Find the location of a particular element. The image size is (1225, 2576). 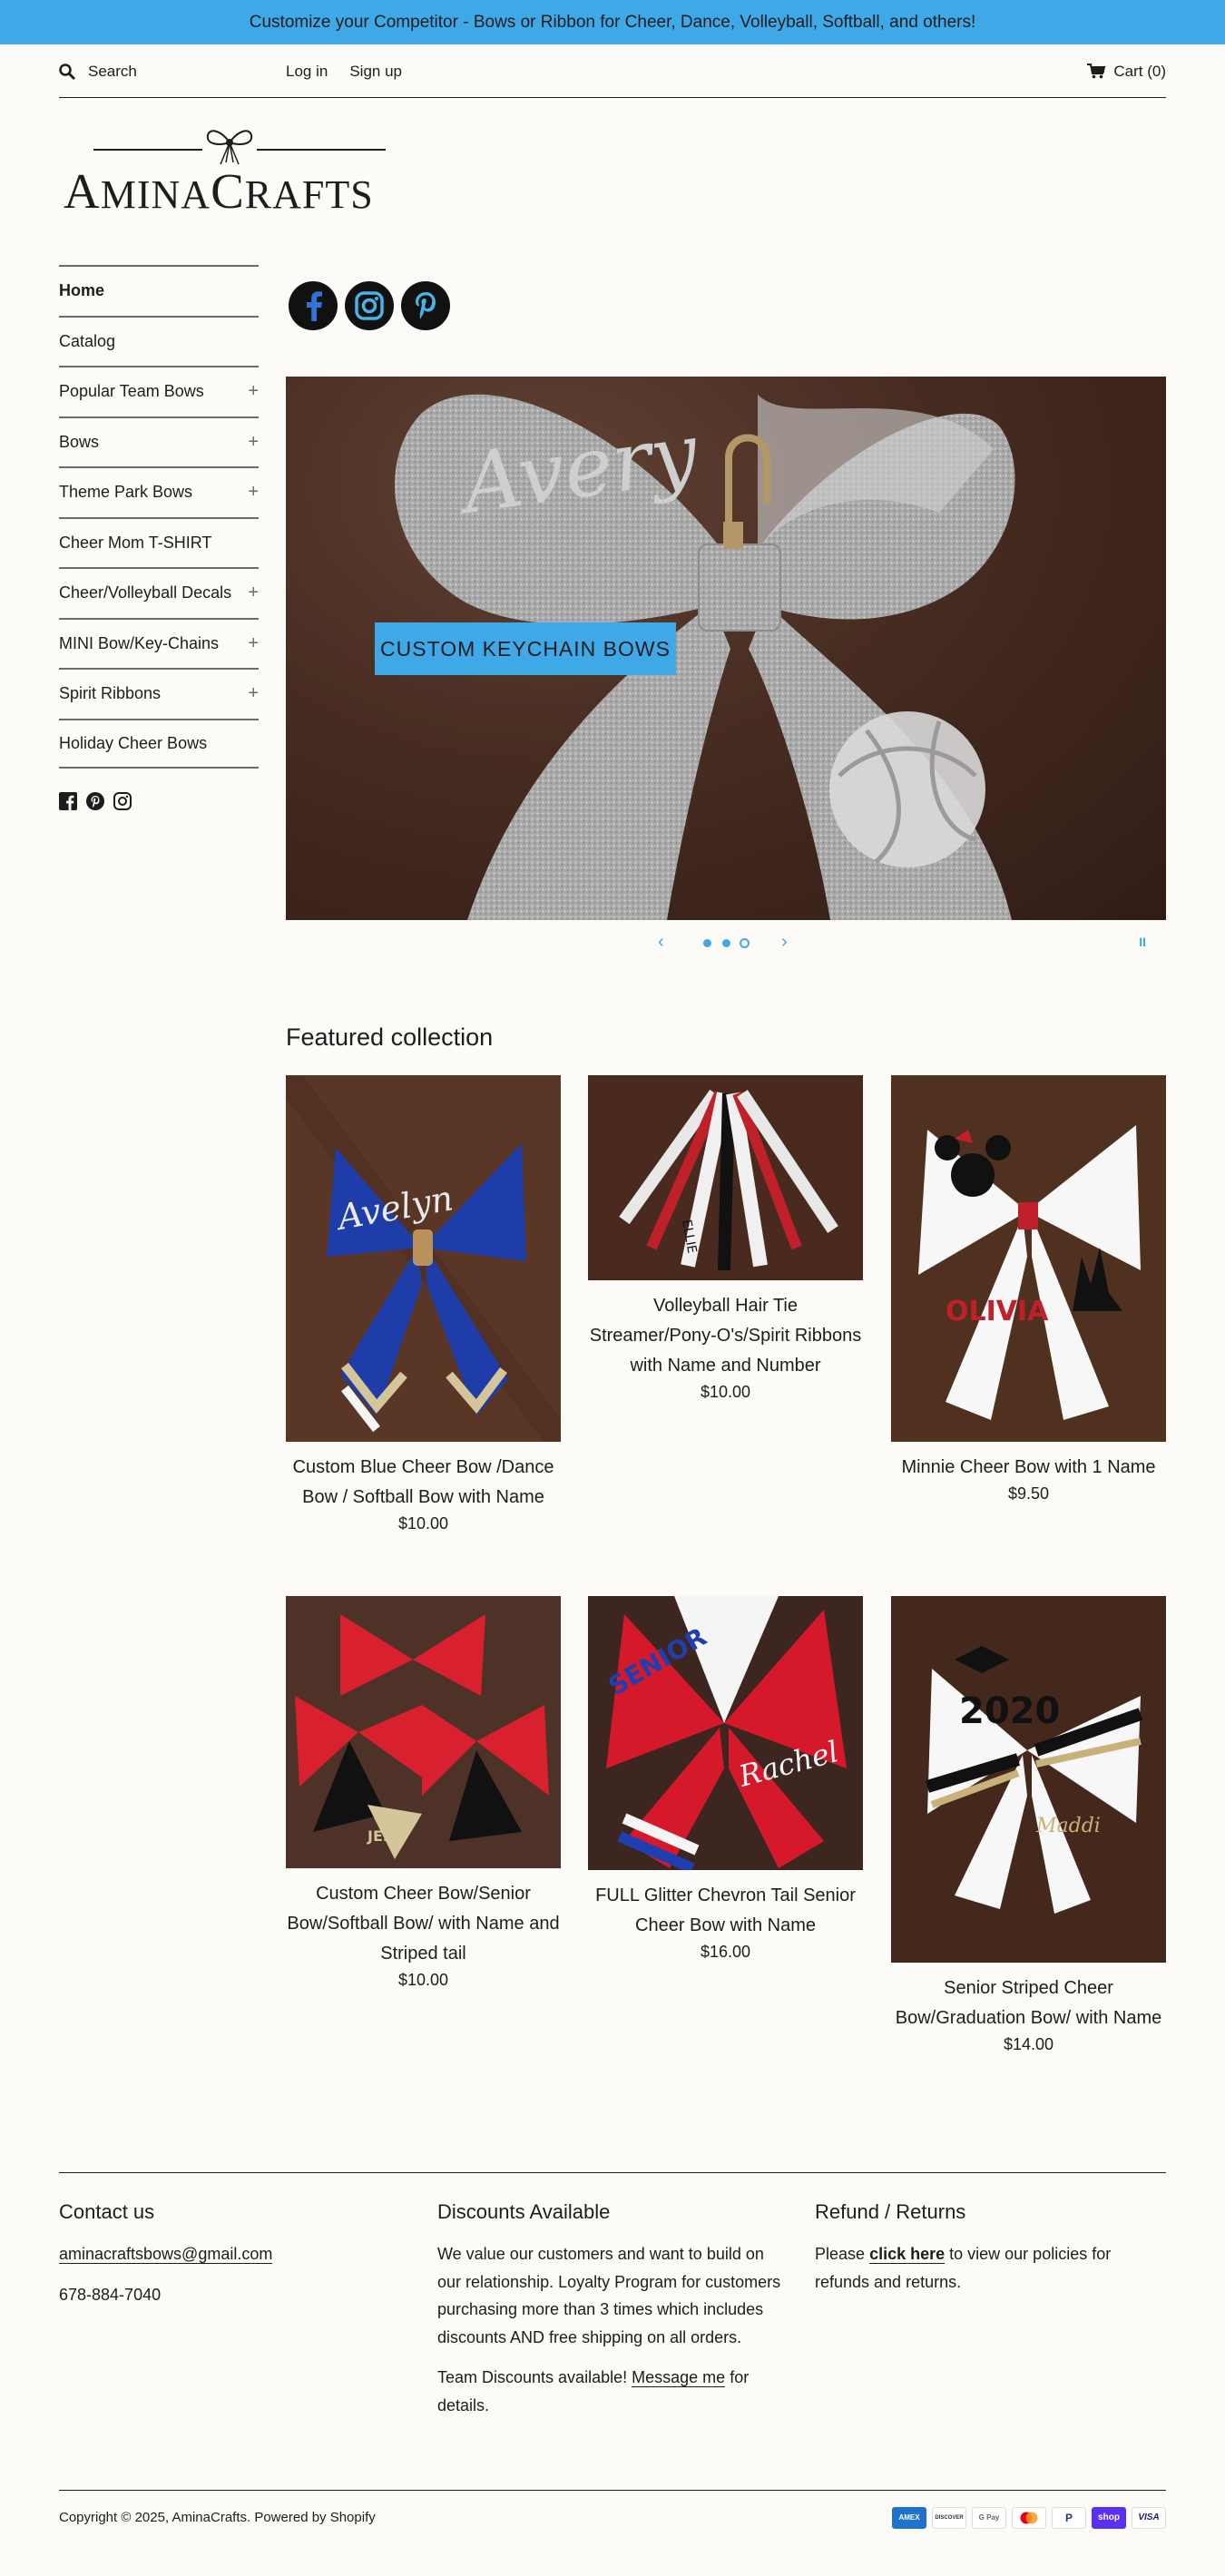

visa-icon: VISA is located at coordinates (1149, 2517).